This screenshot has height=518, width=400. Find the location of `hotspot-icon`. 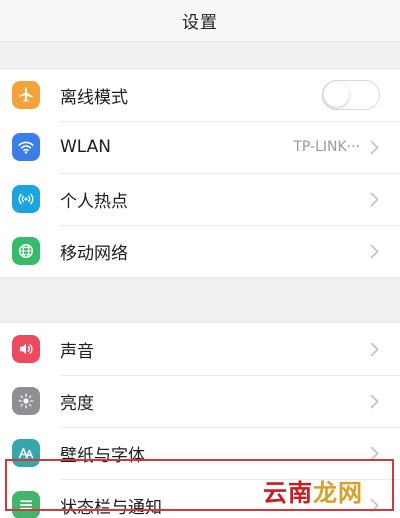

hotspot-icon is located at coordinates (26, 199).